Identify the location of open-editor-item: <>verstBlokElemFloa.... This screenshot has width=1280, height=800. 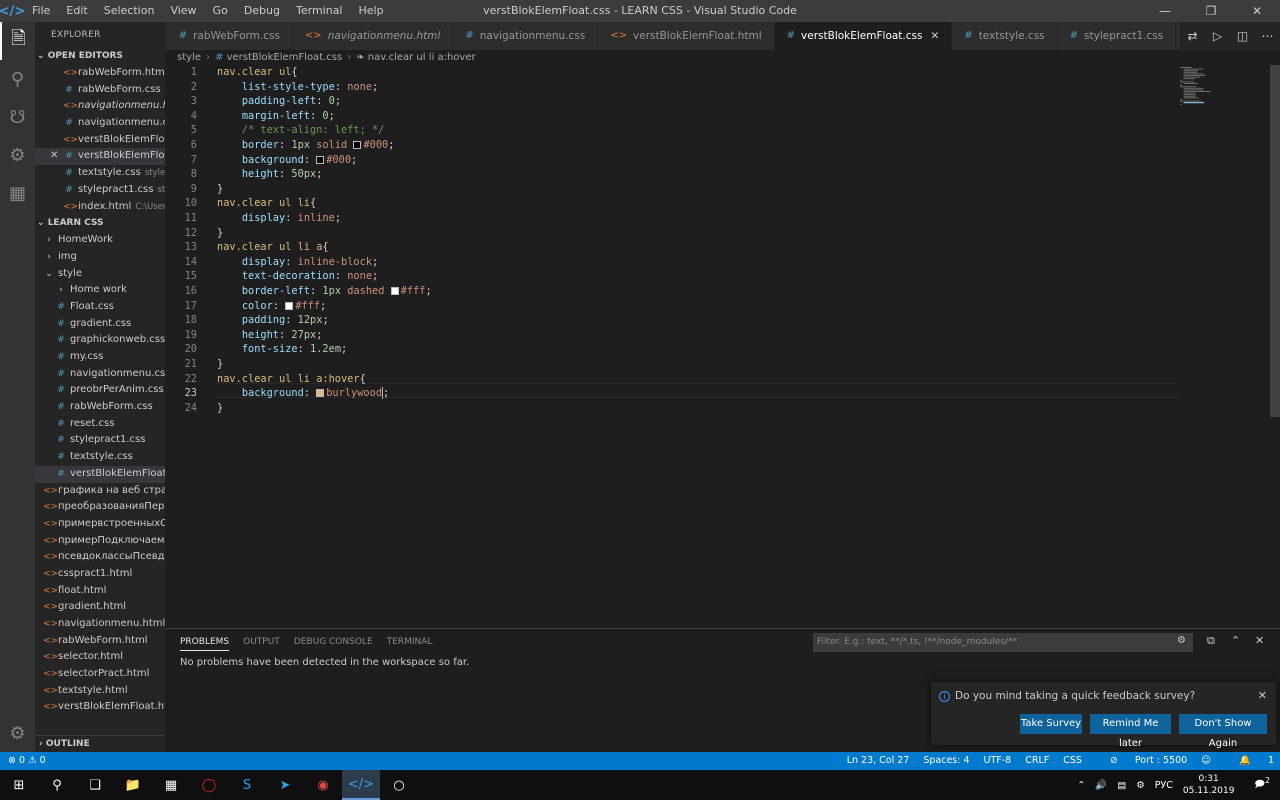
(100, 140).